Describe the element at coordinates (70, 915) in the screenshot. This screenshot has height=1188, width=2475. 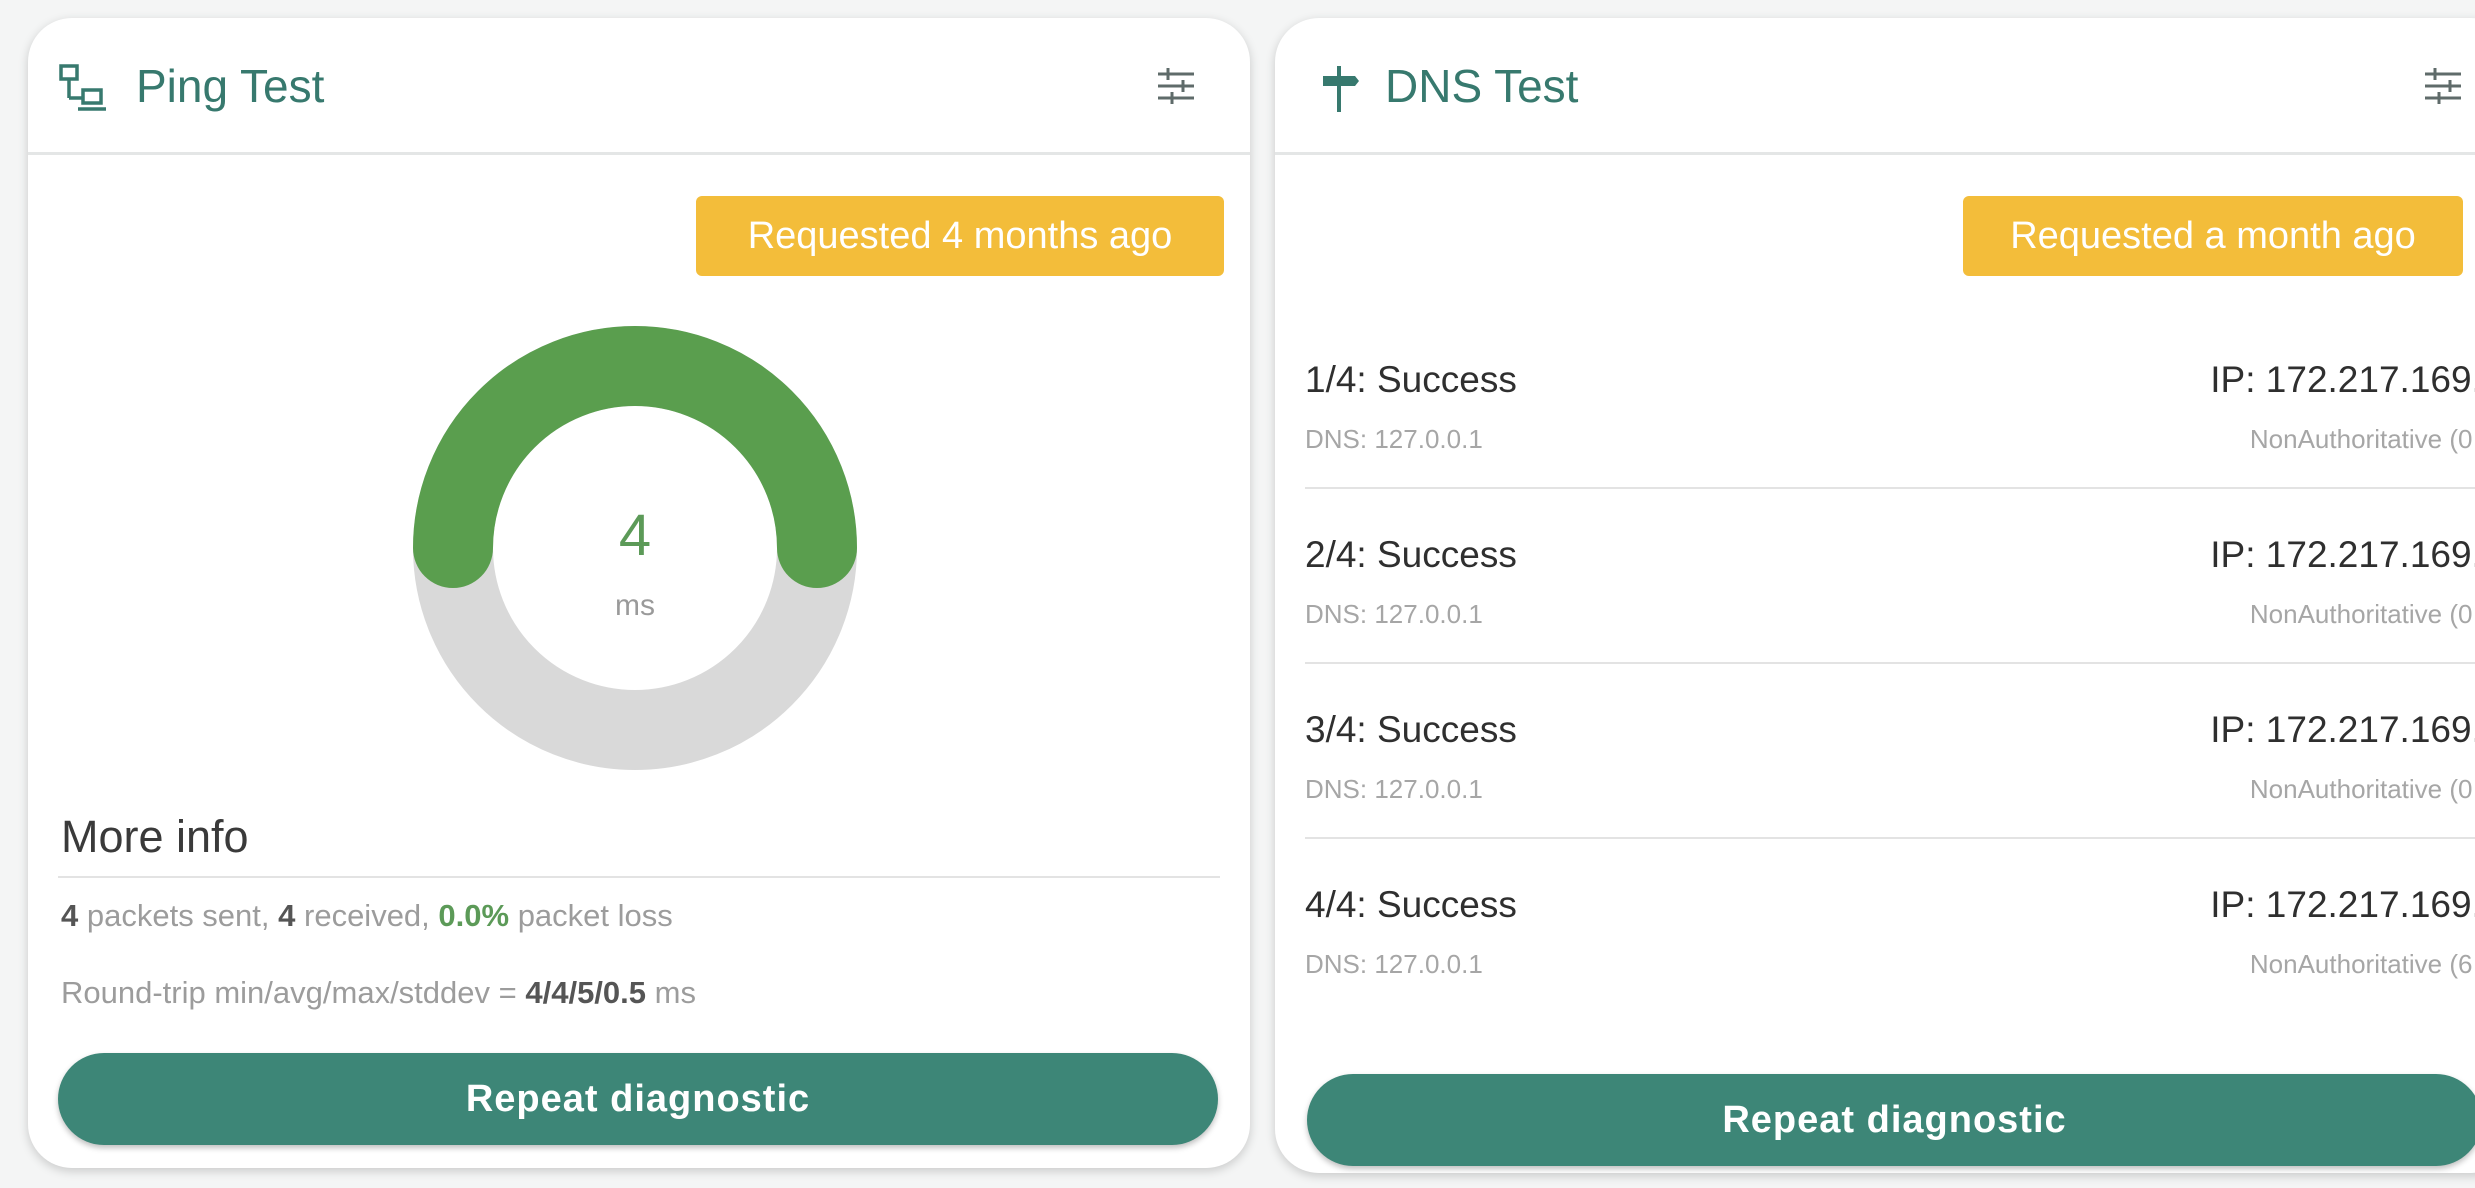
I see `packets-sent-count: 4` at that location.